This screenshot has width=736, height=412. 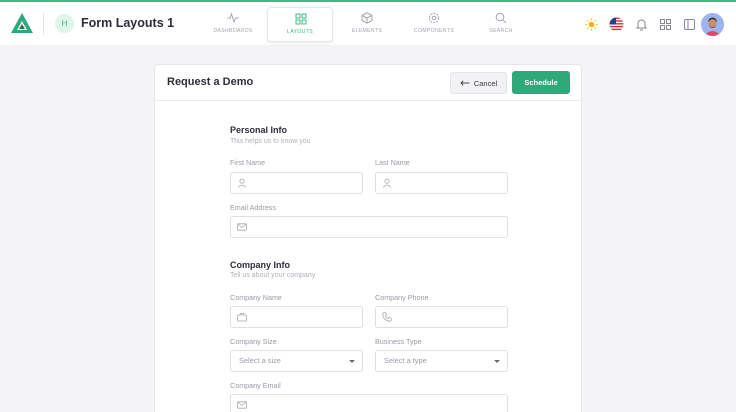 I want to click on apps-grid-icon, so click(x=665, y=24).